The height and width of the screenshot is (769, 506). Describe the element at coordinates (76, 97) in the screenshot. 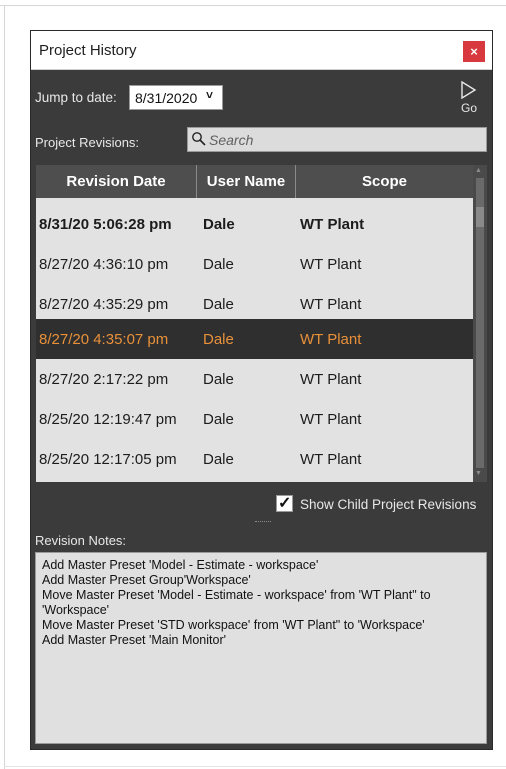

I see `jump-to-date-label: Jump to date:` at that location.